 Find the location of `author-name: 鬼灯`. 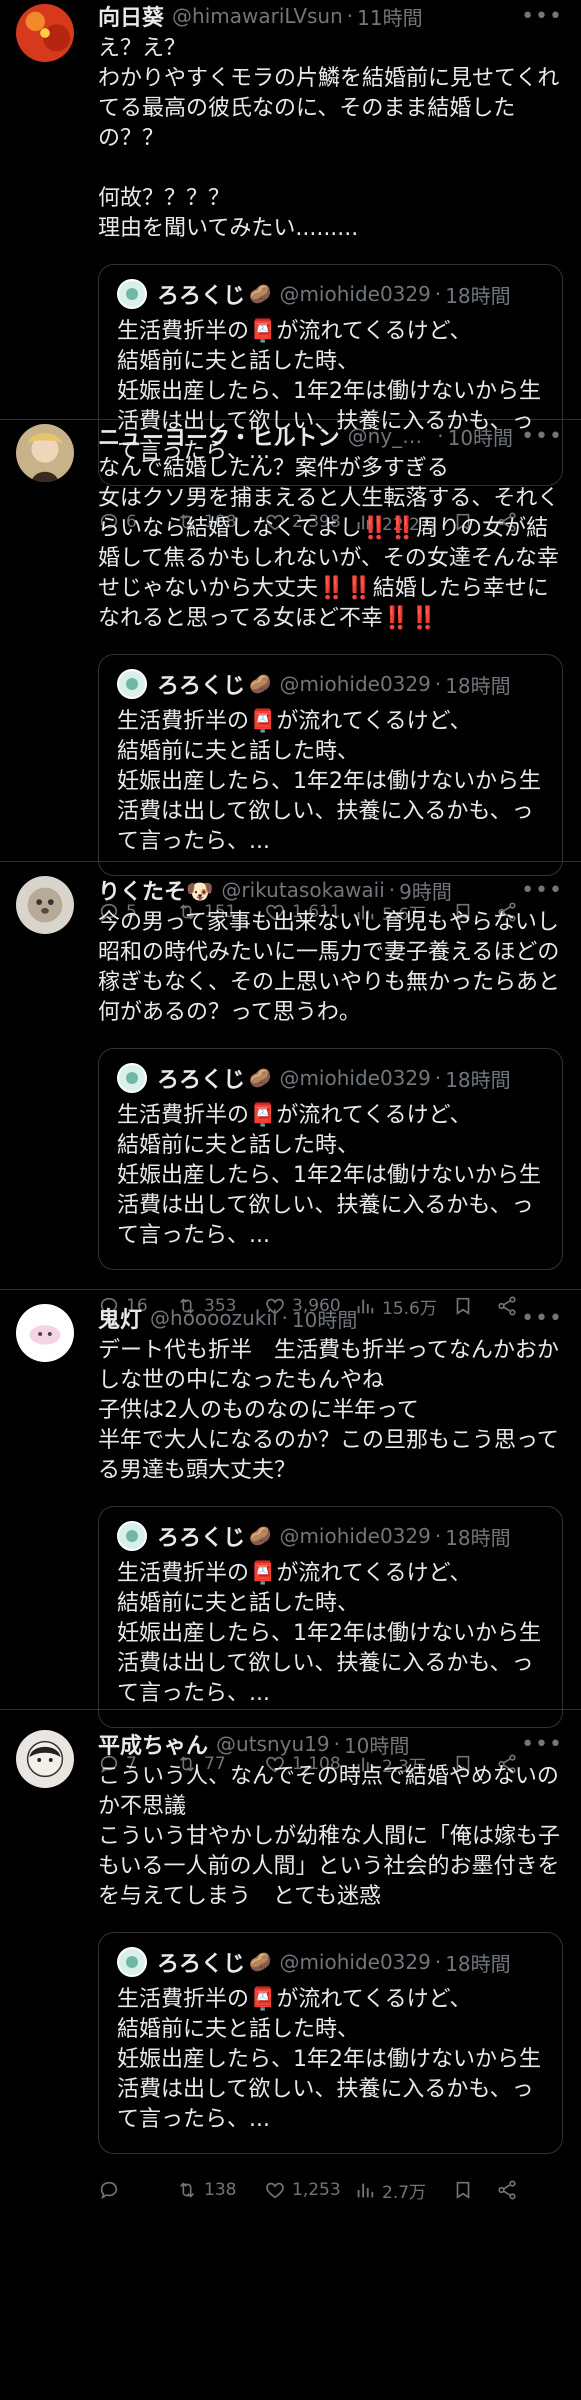

author-name: 鬼灯 is located at coordinates (120, 1318).